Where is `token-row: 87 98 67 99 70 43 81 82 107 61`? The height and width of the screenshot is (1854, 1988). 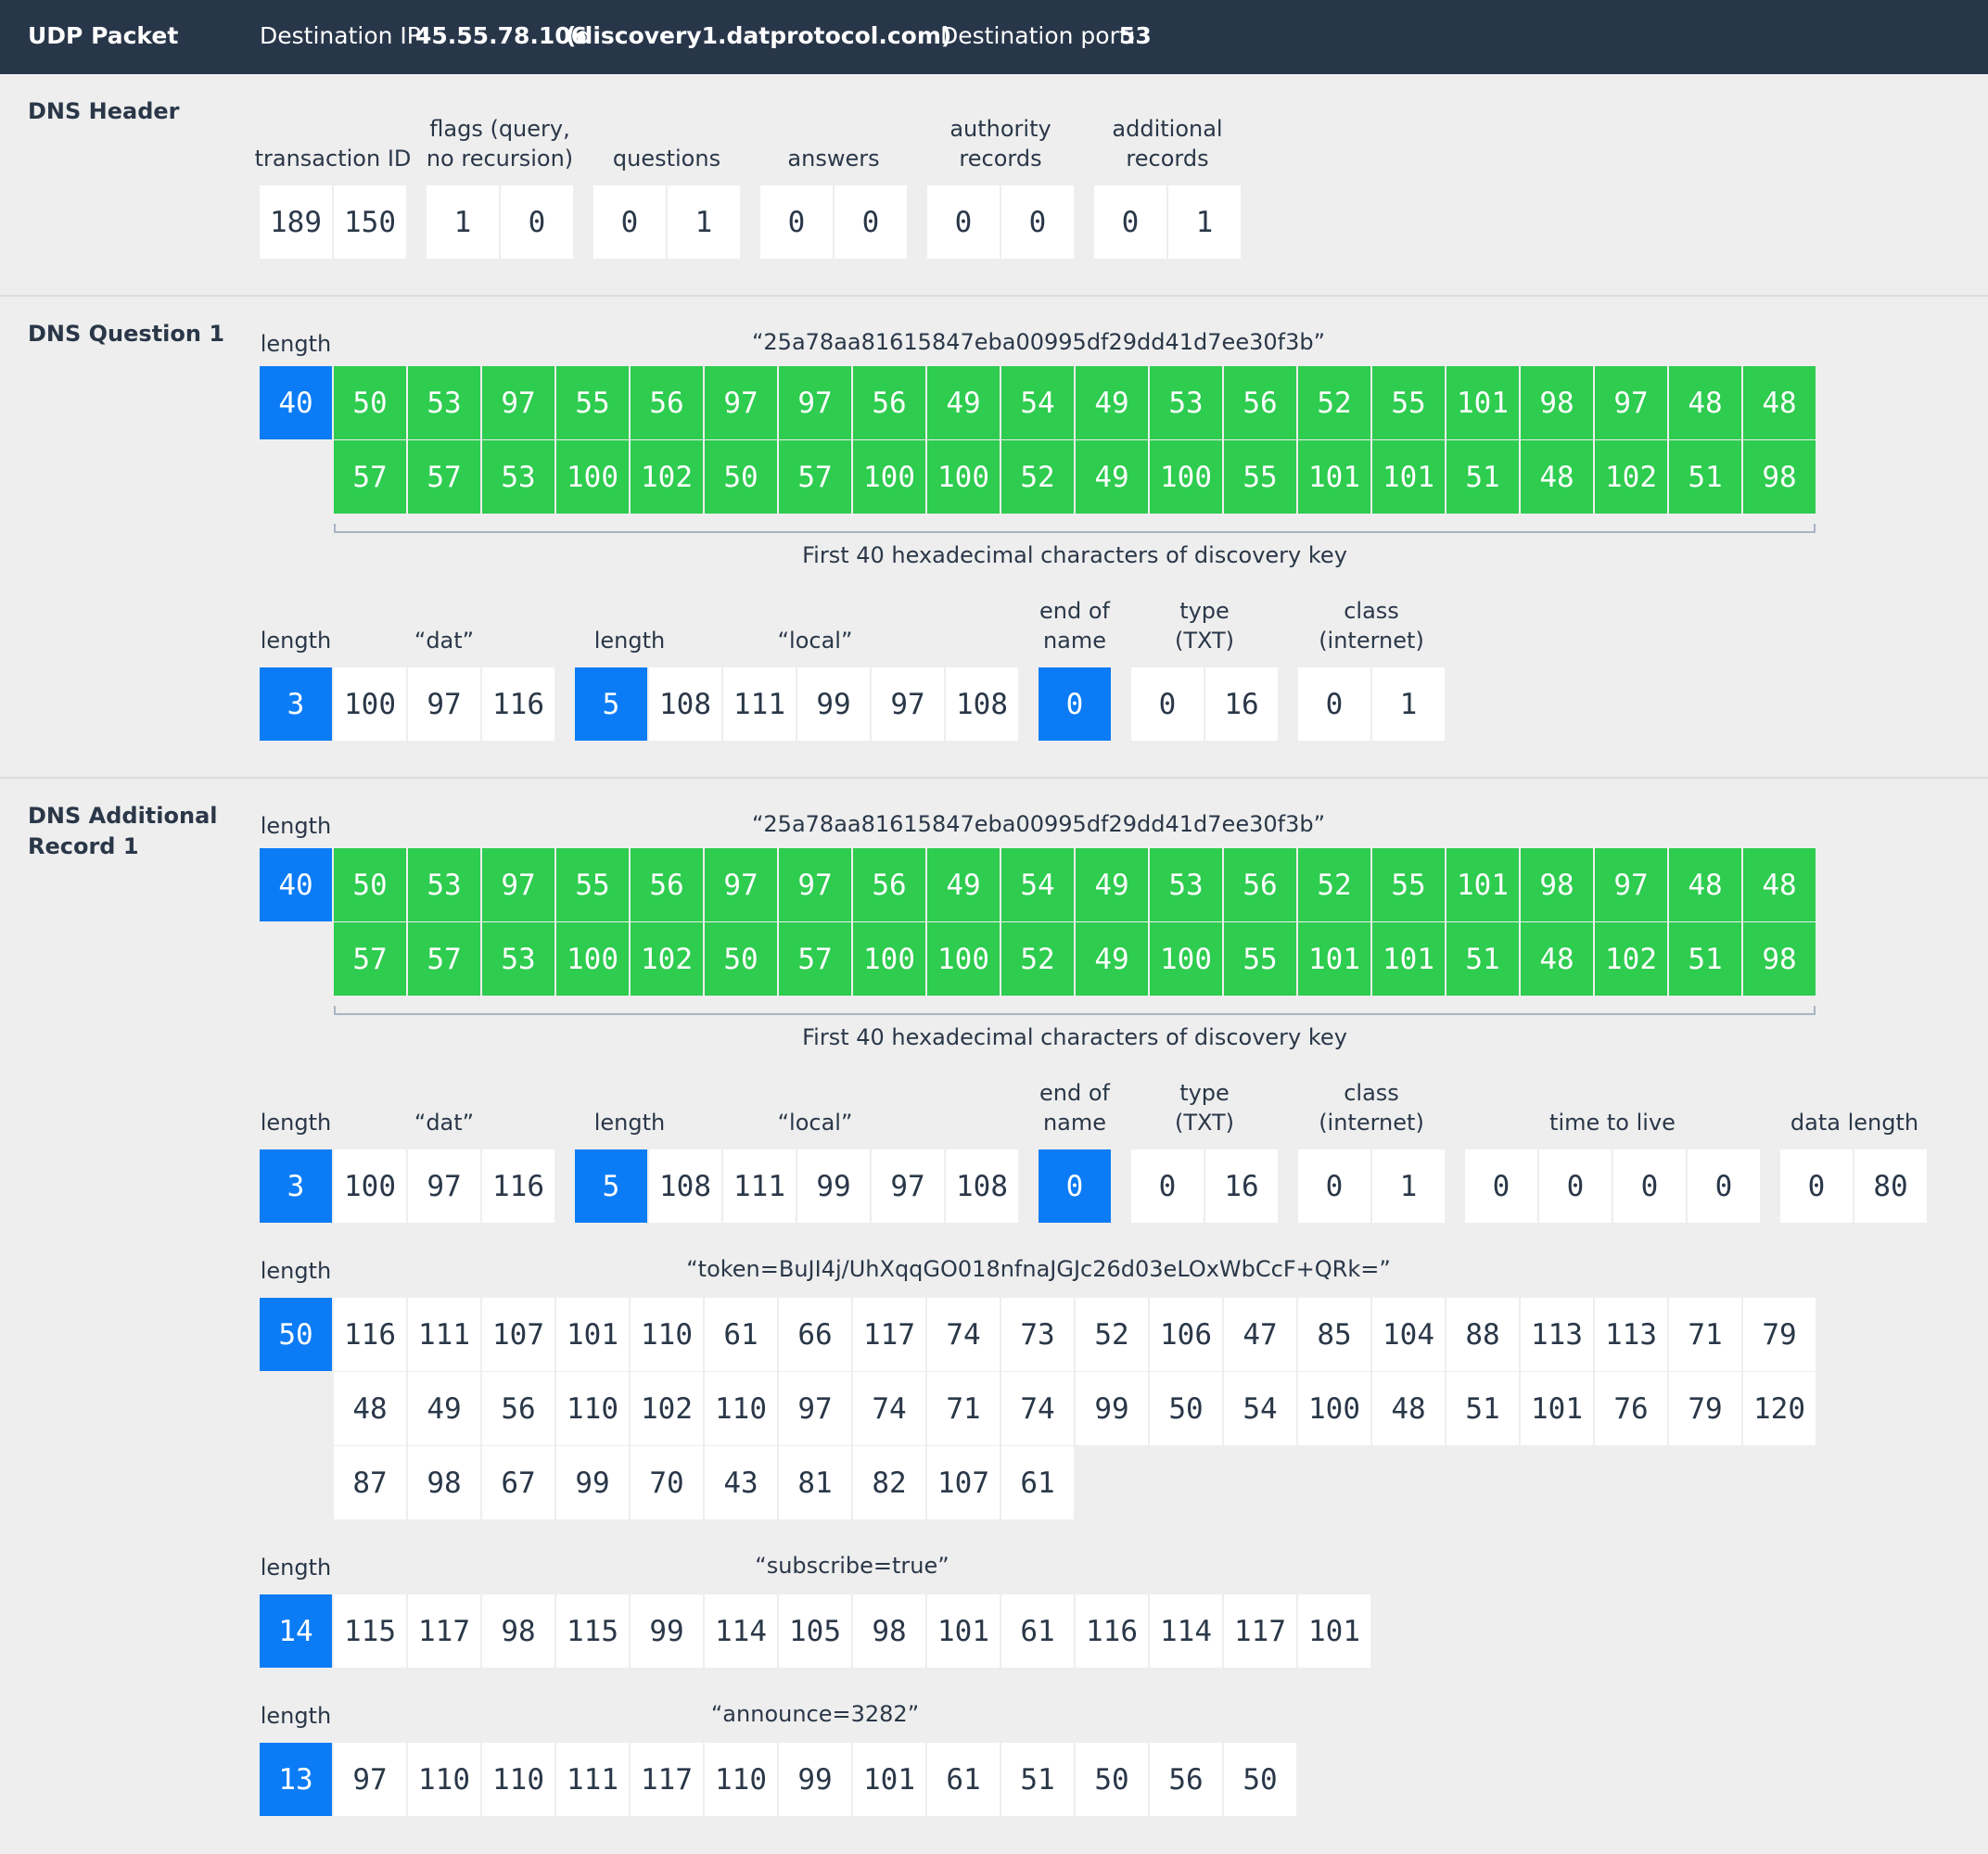
token-row: 87 98 67 99 70 43 81 82 107 61 is located at coordinates (705, 1482).